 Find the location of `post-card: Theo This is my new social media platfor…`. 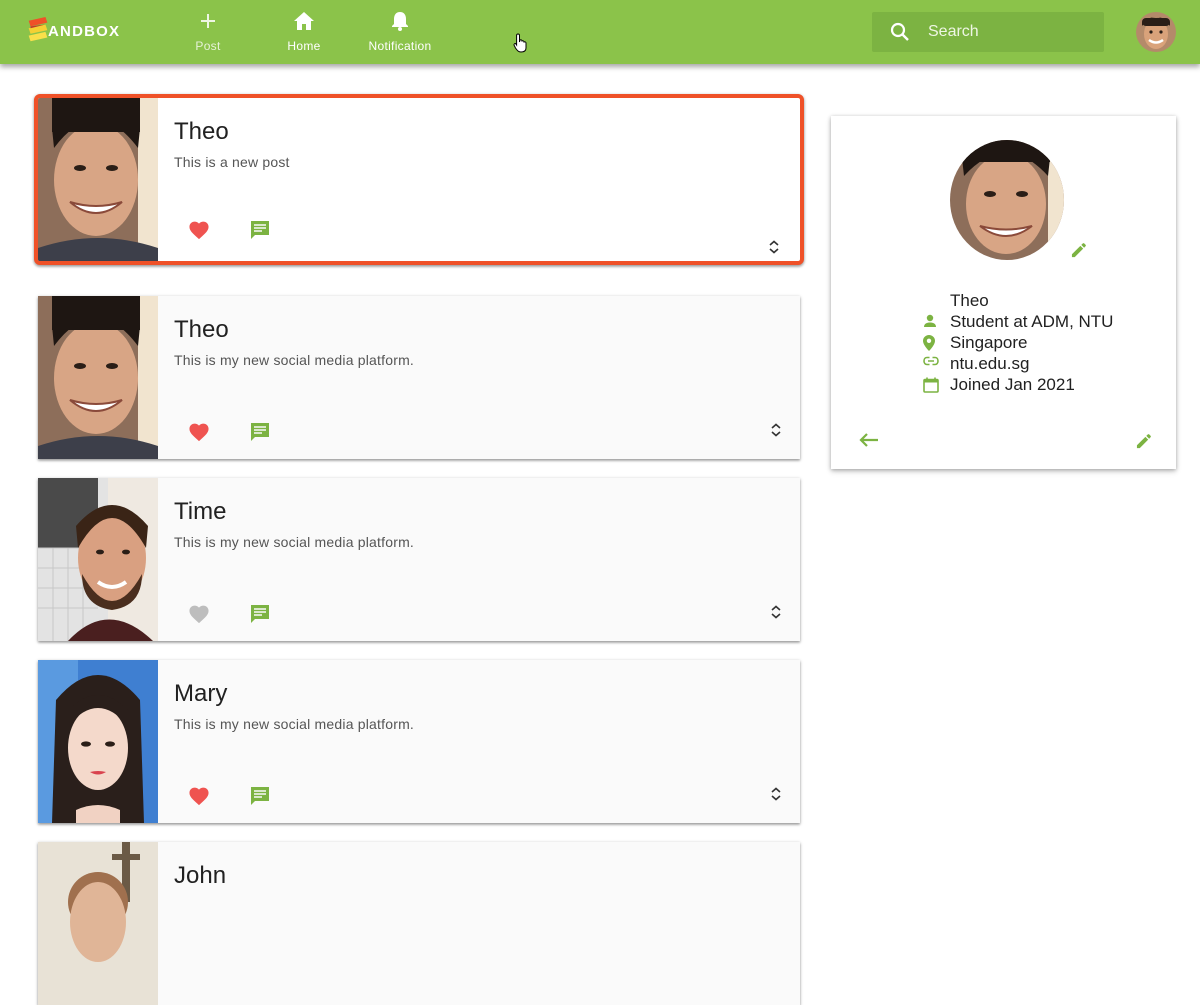

post-card: Theo This is my new social media platfor… is located at coordinates (419, 377).